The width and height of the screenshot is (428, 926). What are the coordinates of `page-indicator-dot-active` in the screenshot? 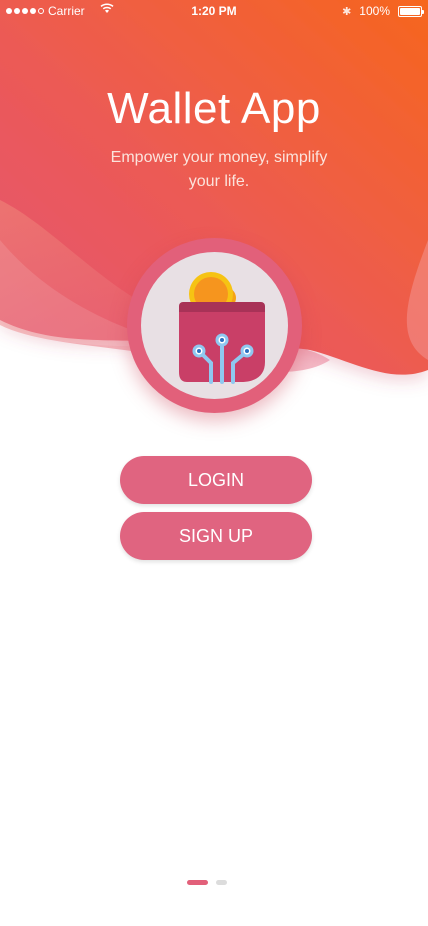 It's located at (197, 882).